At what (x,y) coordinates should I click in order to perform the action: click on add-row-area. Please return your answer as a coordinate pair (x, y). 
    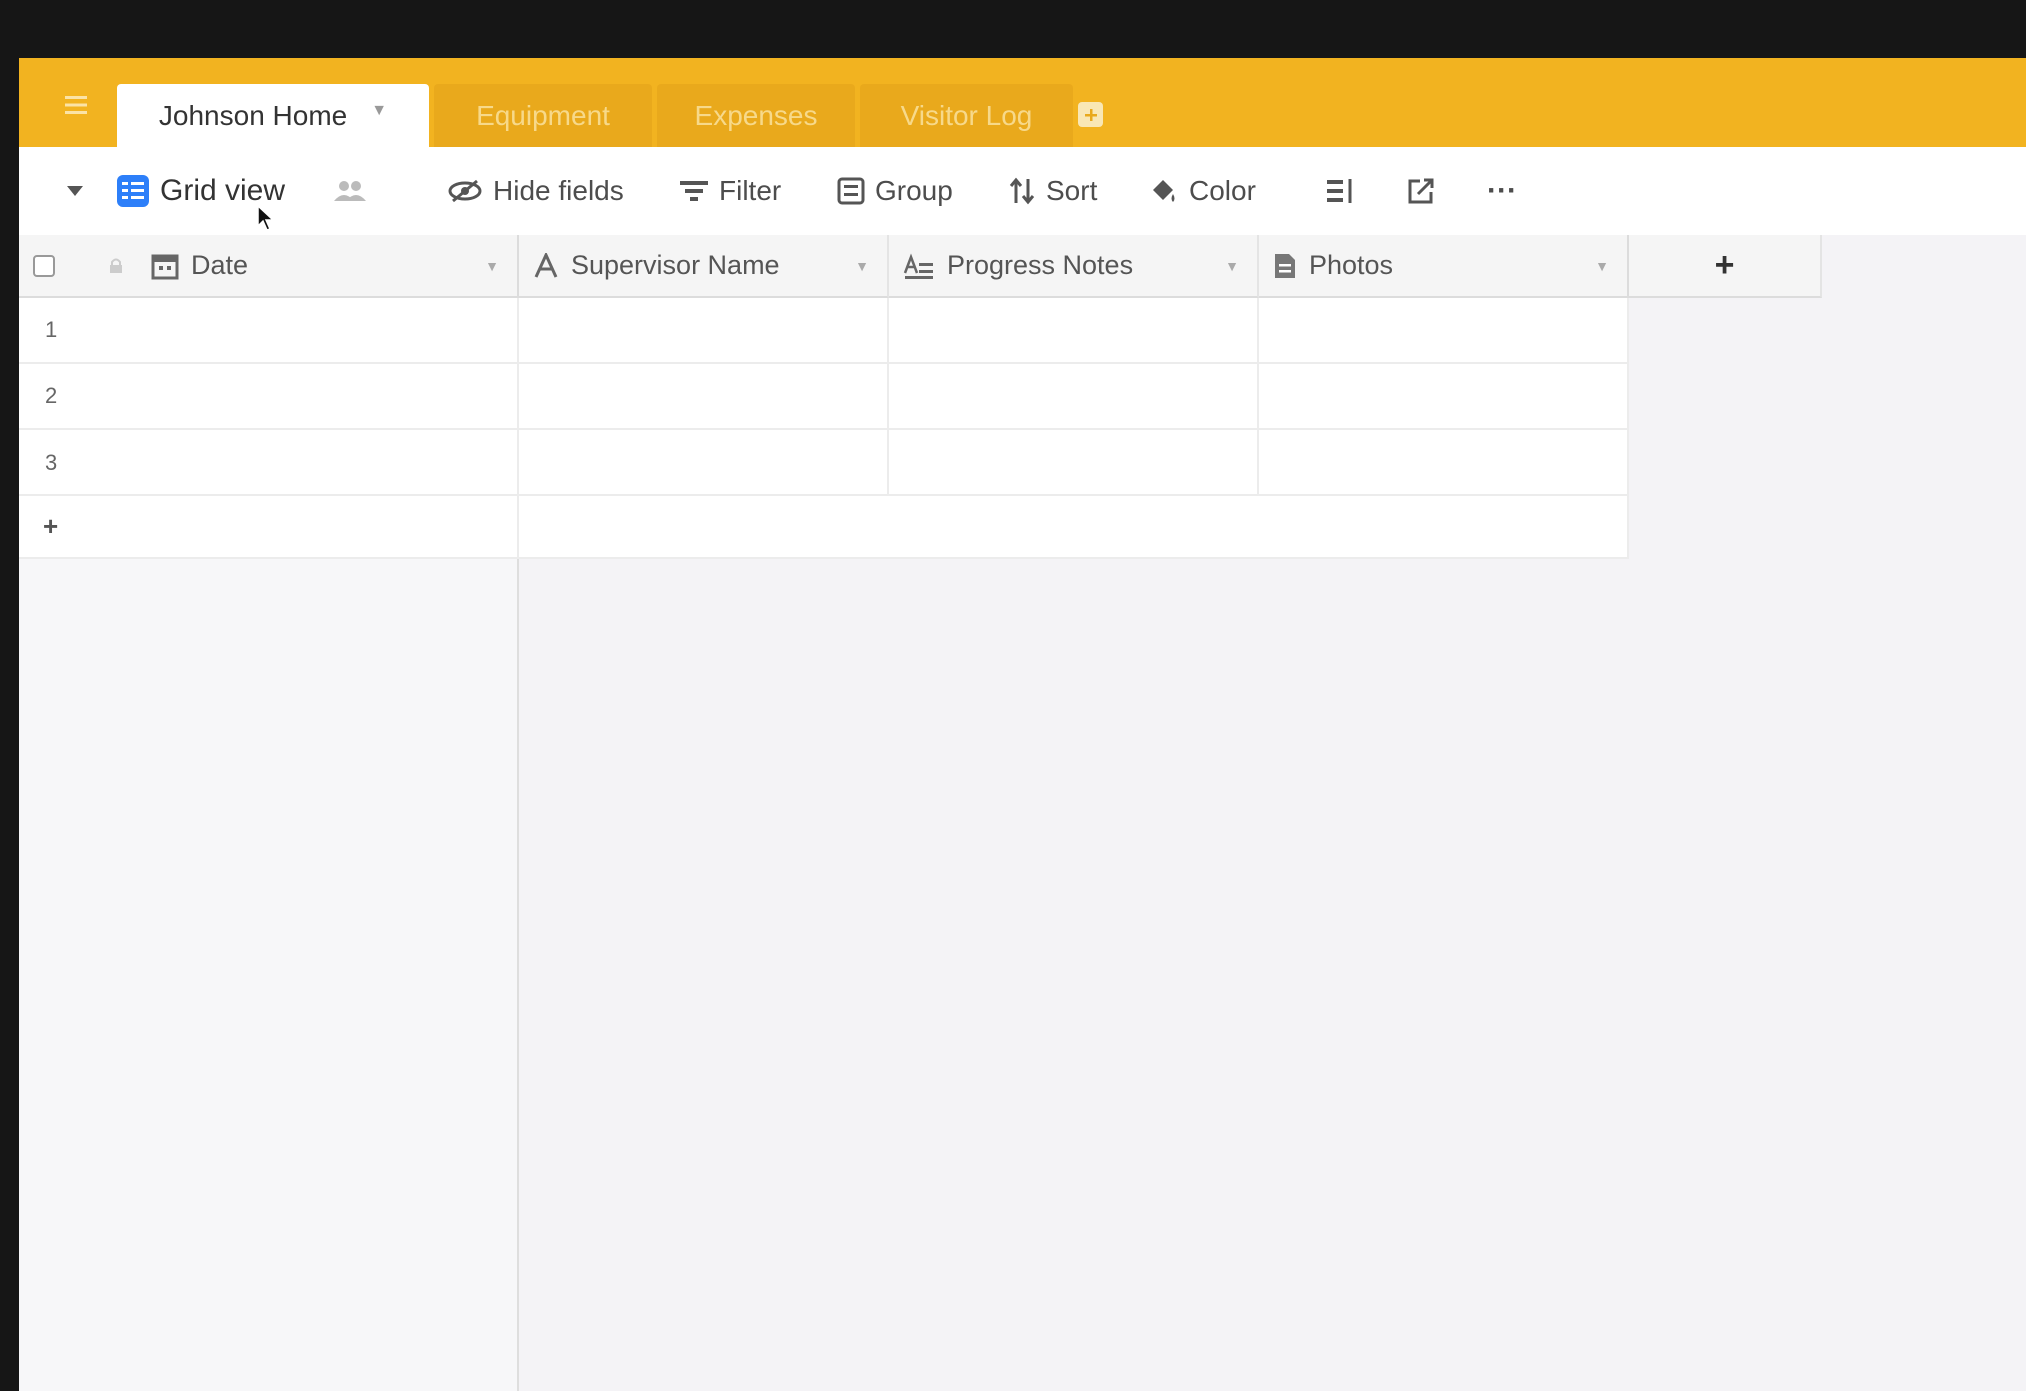
    Looking at the image, I should click on (1074, 527).